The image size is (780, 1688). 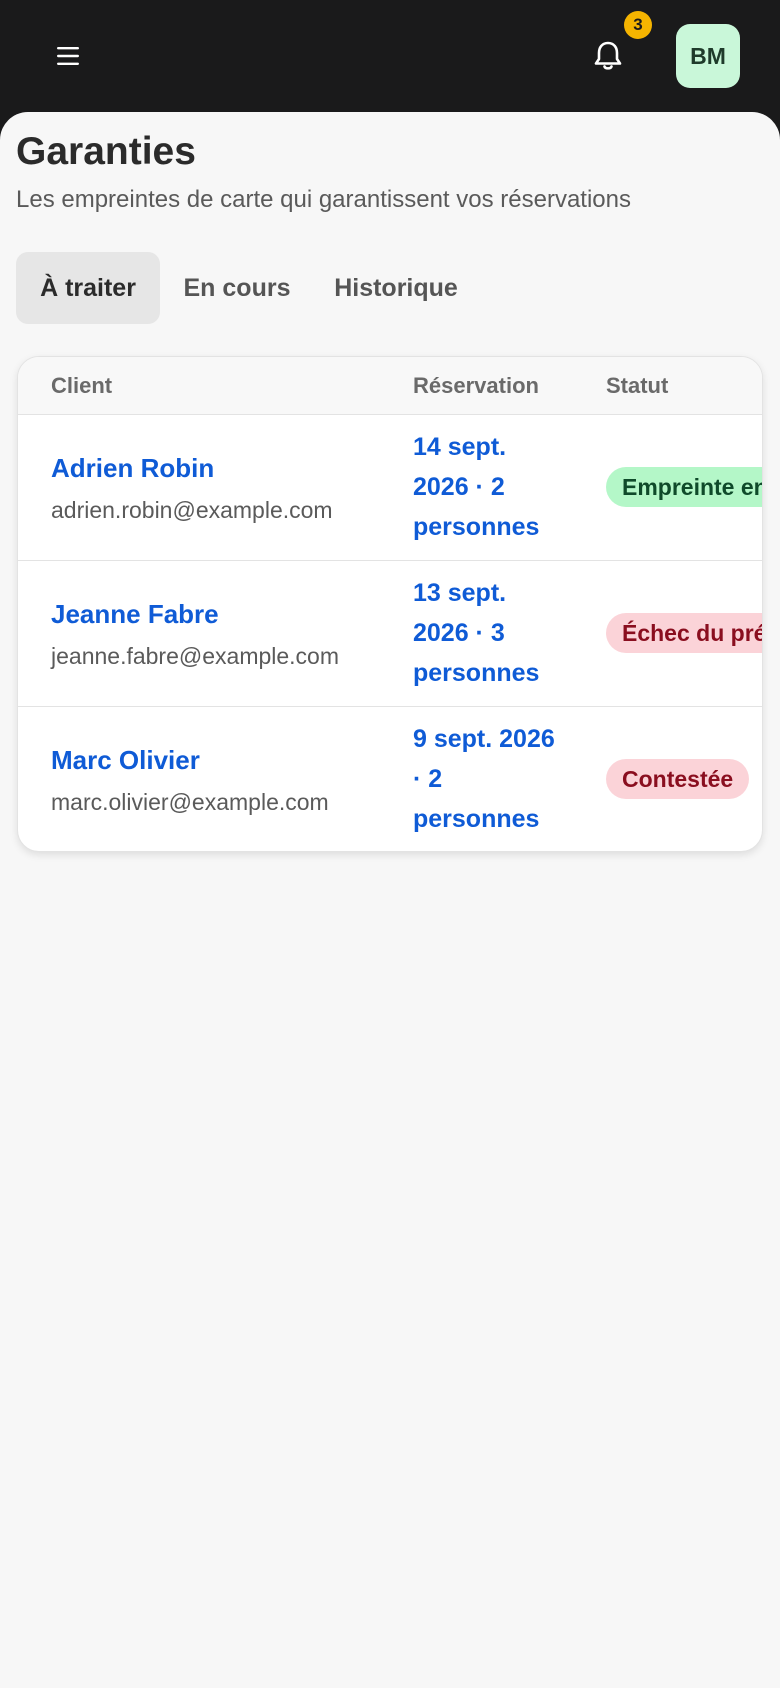 I want to click on status-badge: Échec du prél, so click(x=684, y=633).